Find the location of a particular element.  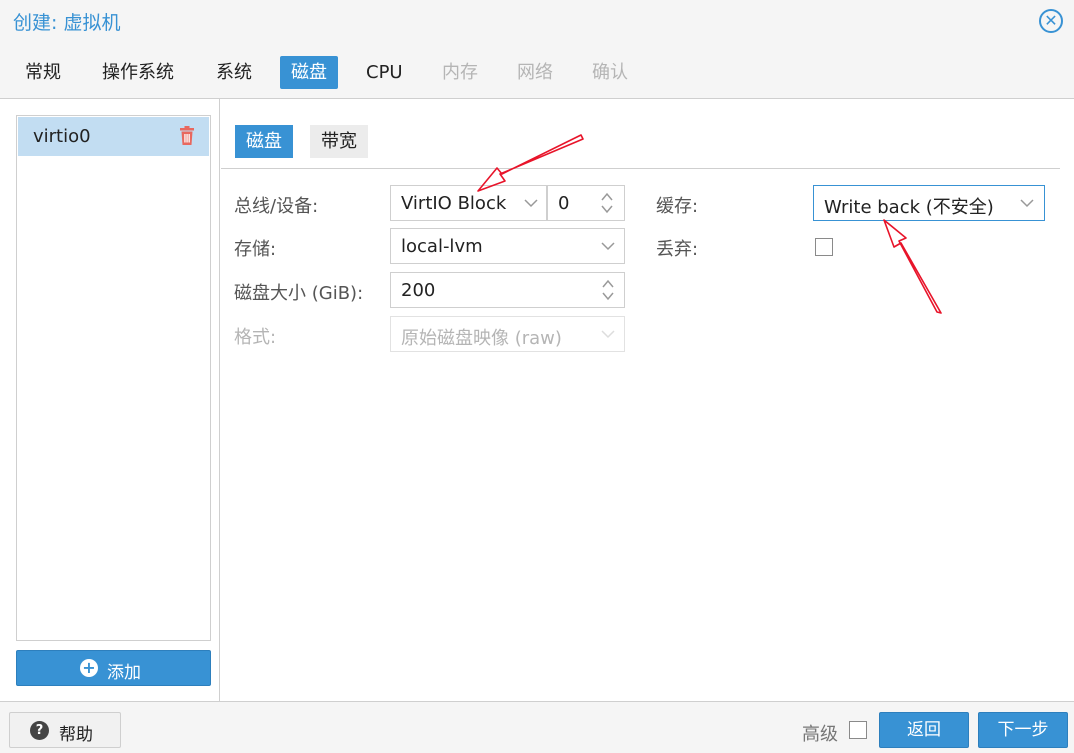

add-disk-button: + 添加 is located at coordinates (113, 668).